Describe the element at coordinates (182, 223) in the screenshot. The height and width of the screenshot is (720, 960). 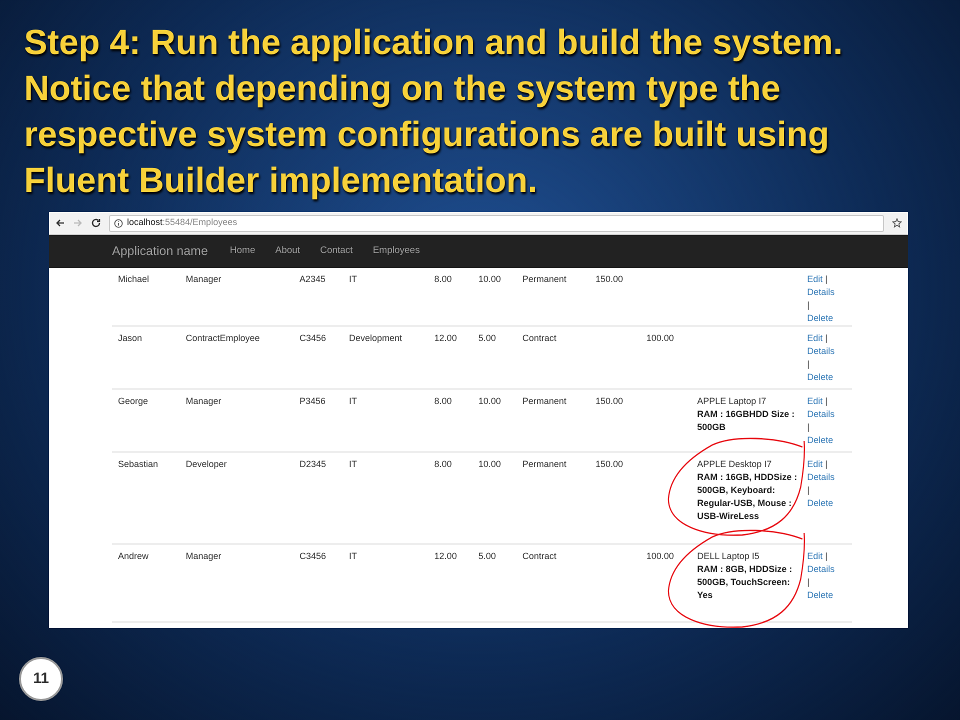
I see `url-text: localhost:55484/Employees` at that location.